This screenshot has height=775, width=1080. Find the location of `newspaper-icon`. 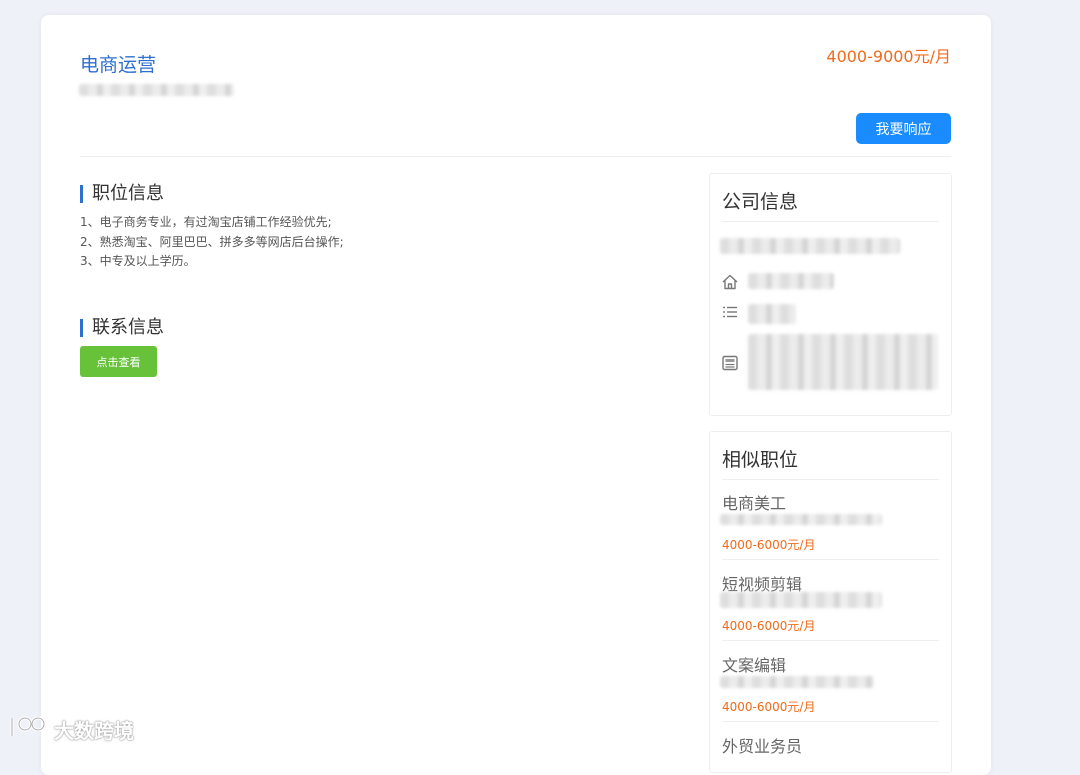

newspaper-icon is located at coordinates (730, 363).